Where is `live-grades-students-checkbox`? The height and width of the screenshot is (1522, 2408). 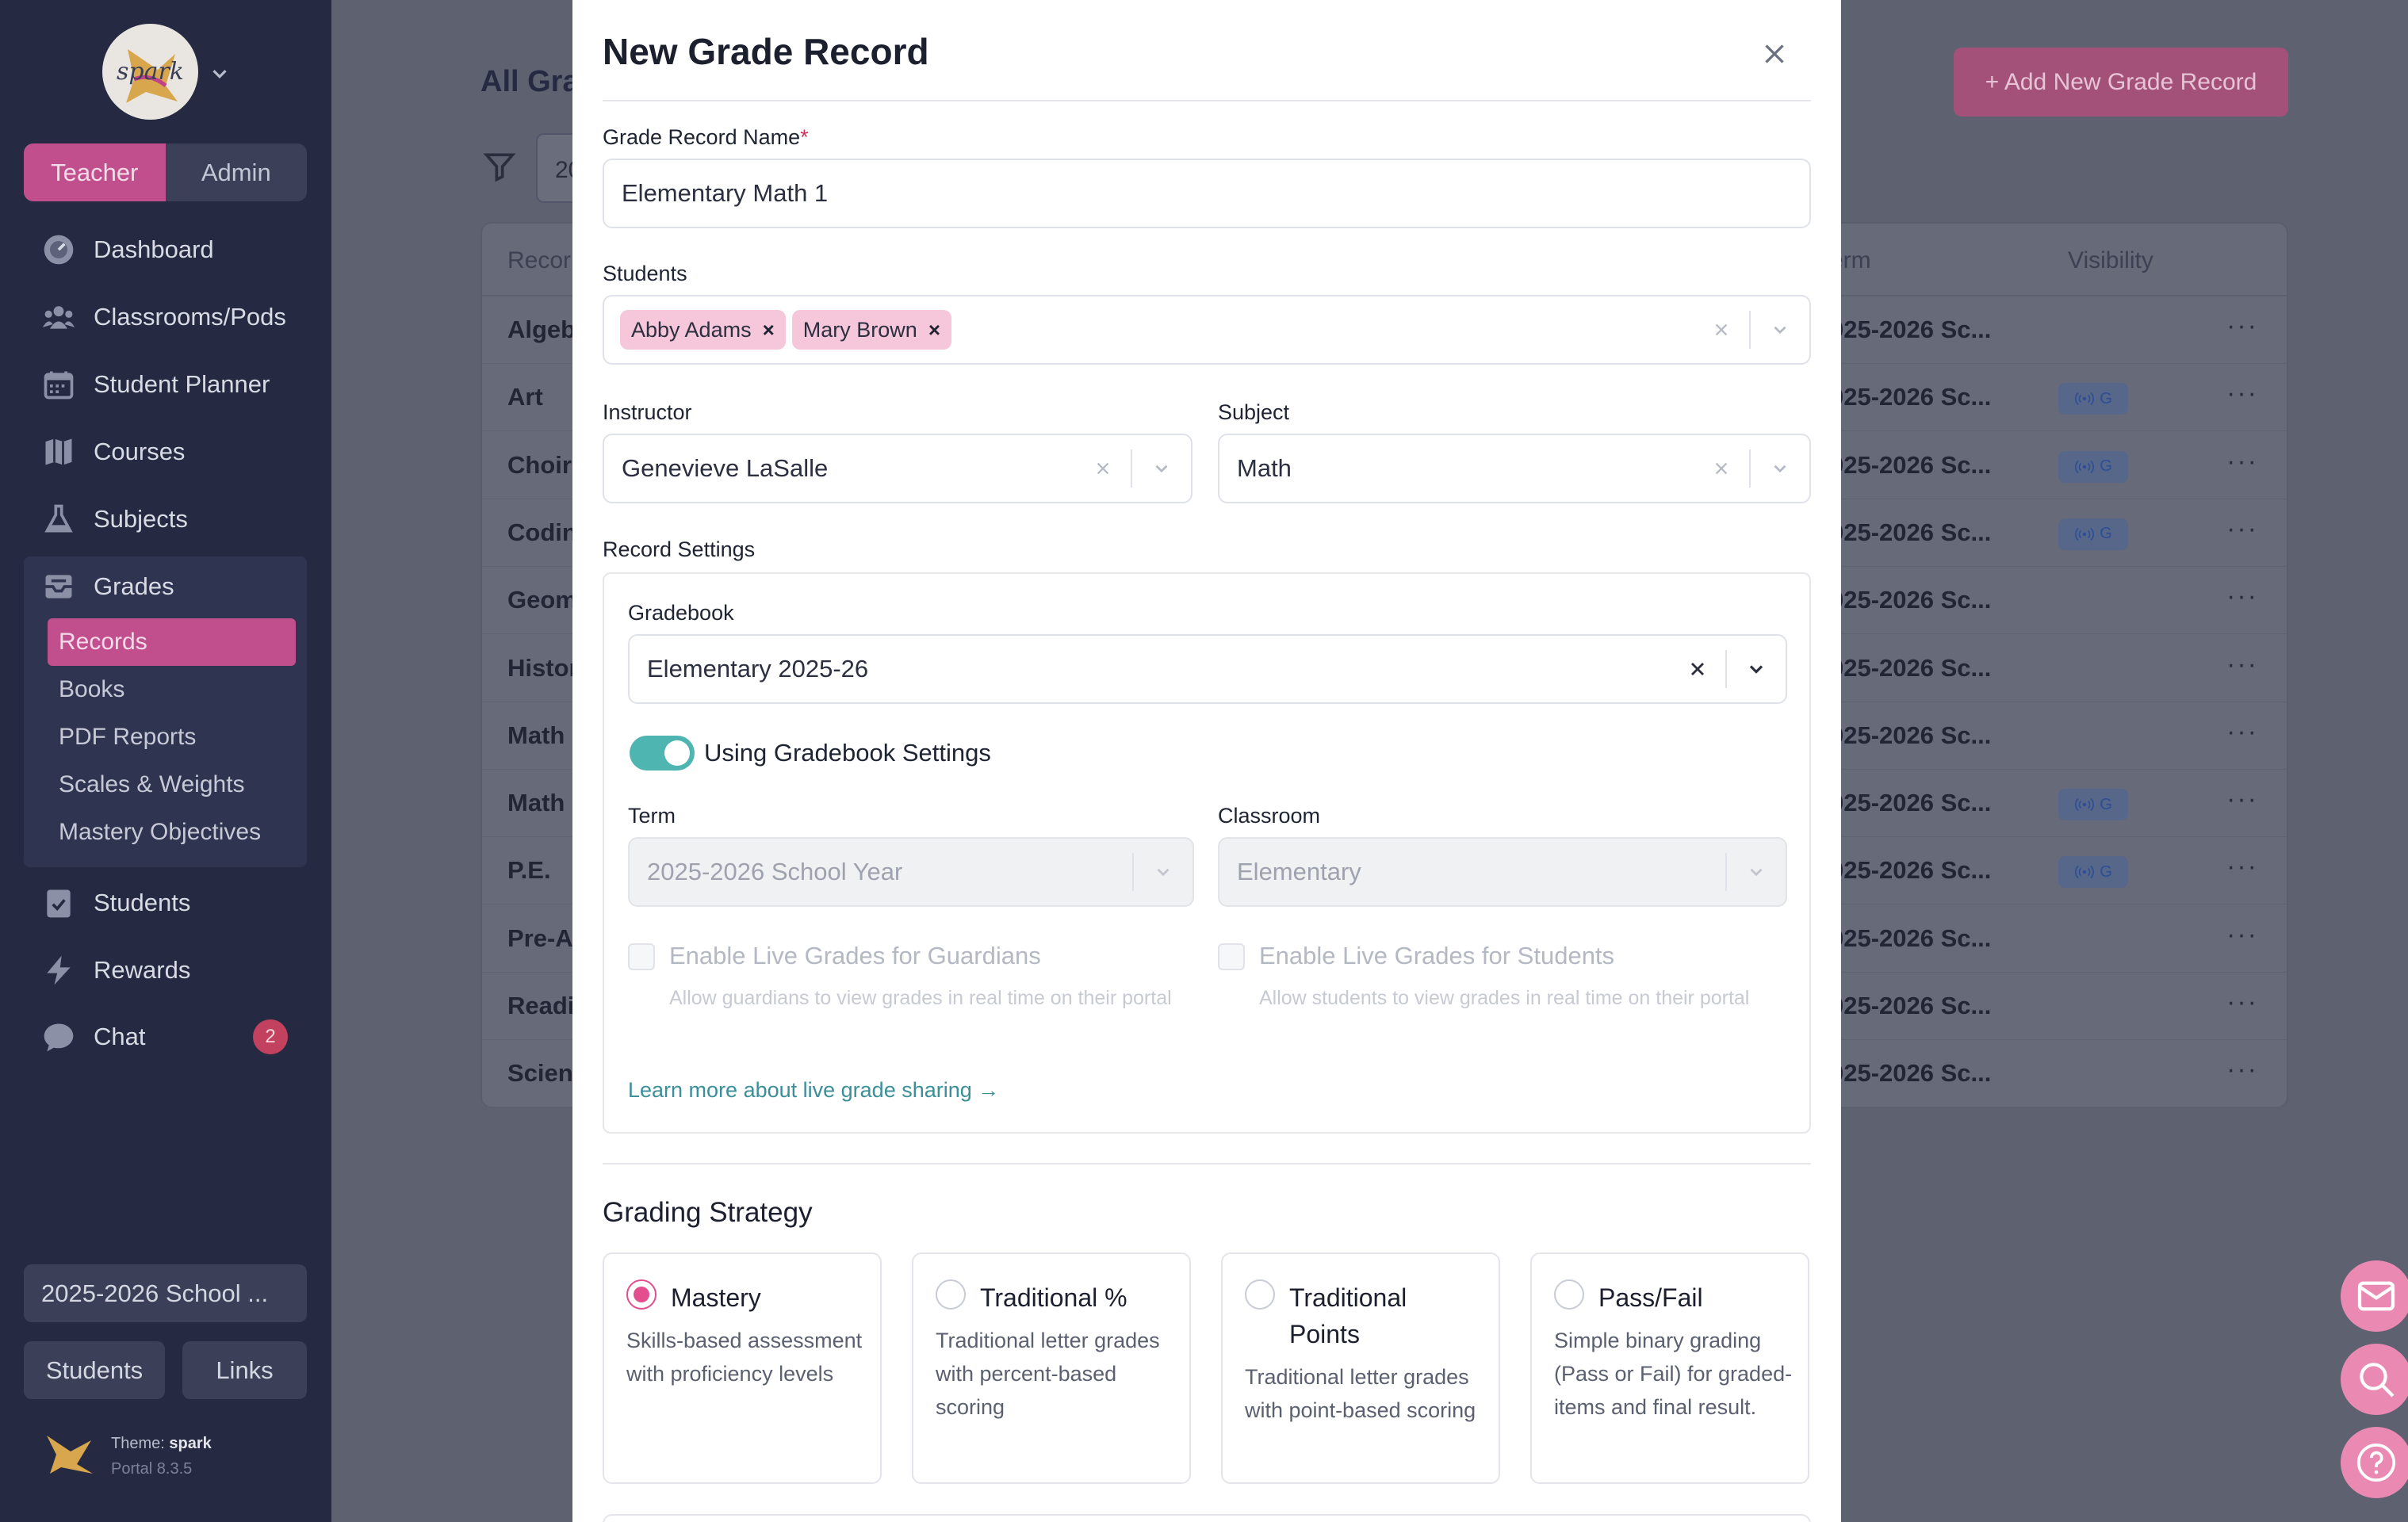
live-grades-students-checkbox is located at coordinates (1231, 957).